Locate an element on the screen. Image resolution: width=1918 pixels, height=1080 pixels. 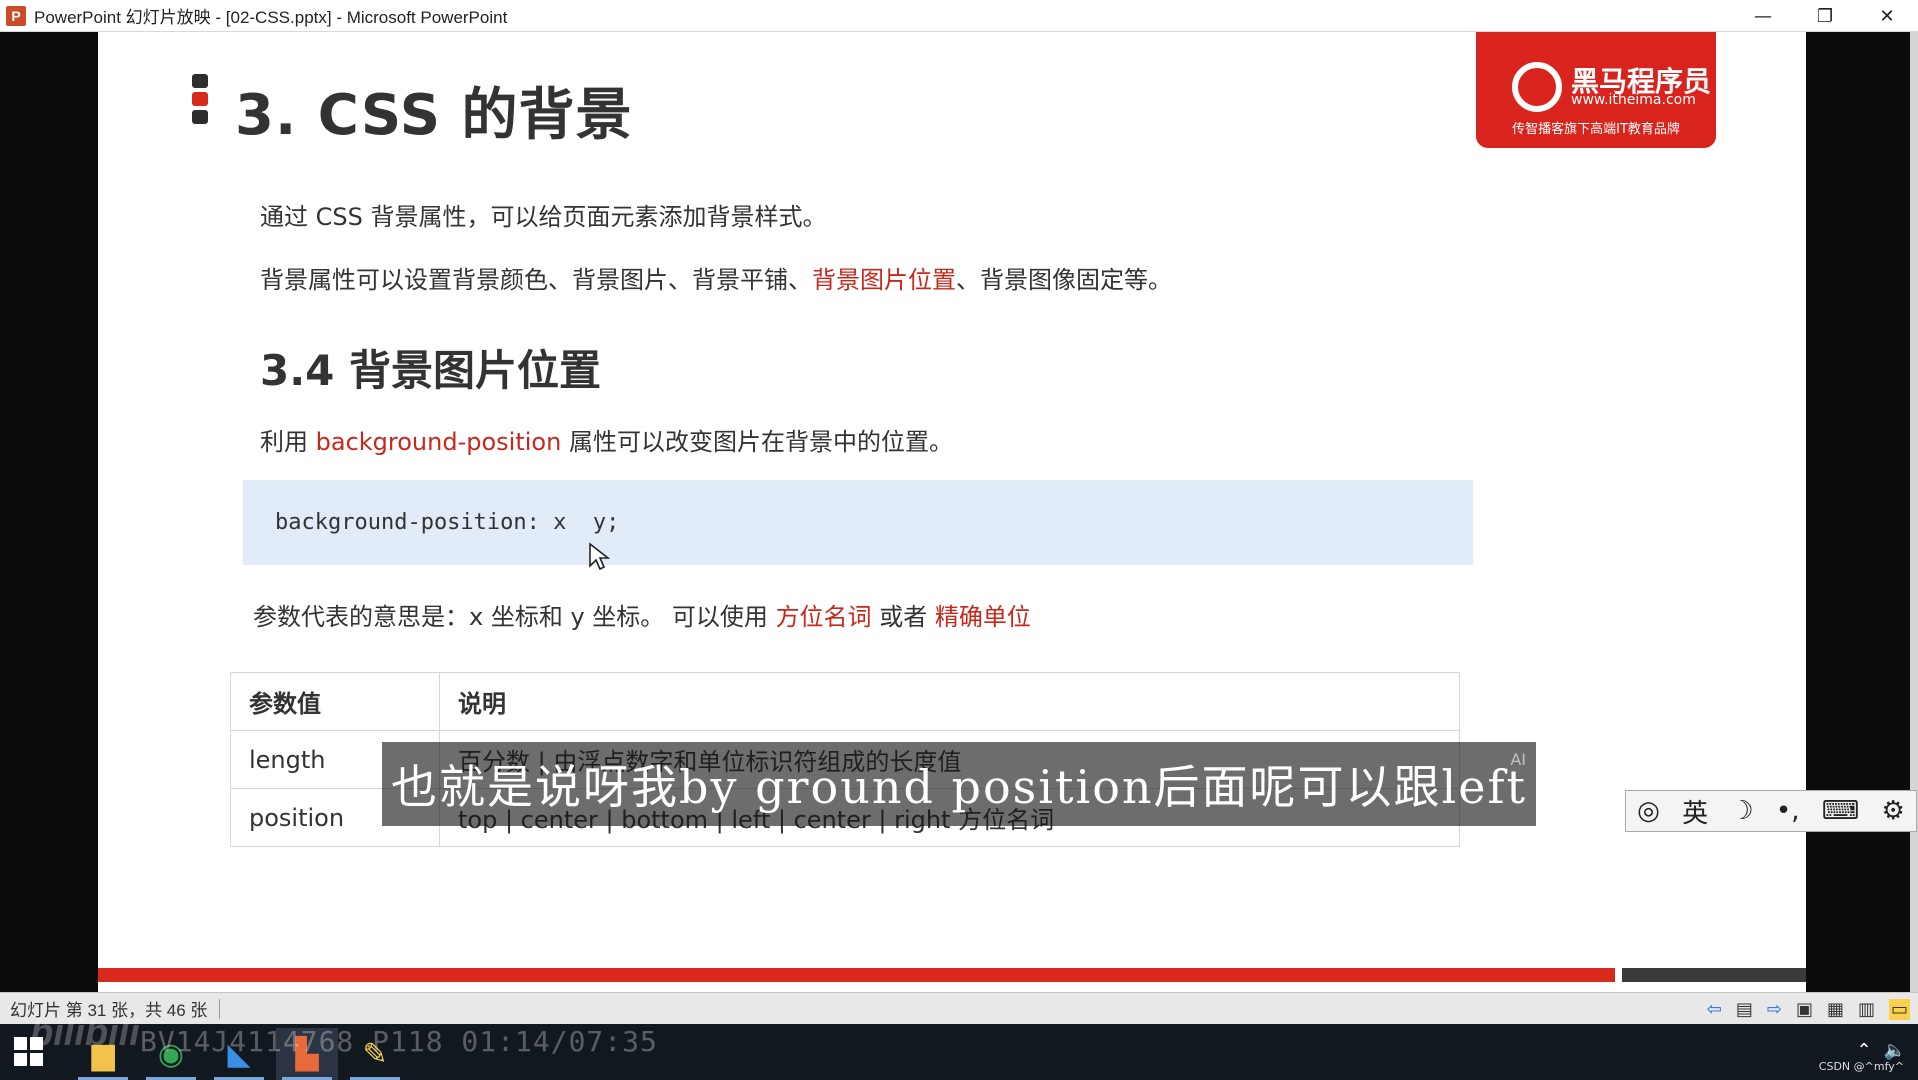
window-controls: — ❐ ✕ is located at coordinates (1825, 16).